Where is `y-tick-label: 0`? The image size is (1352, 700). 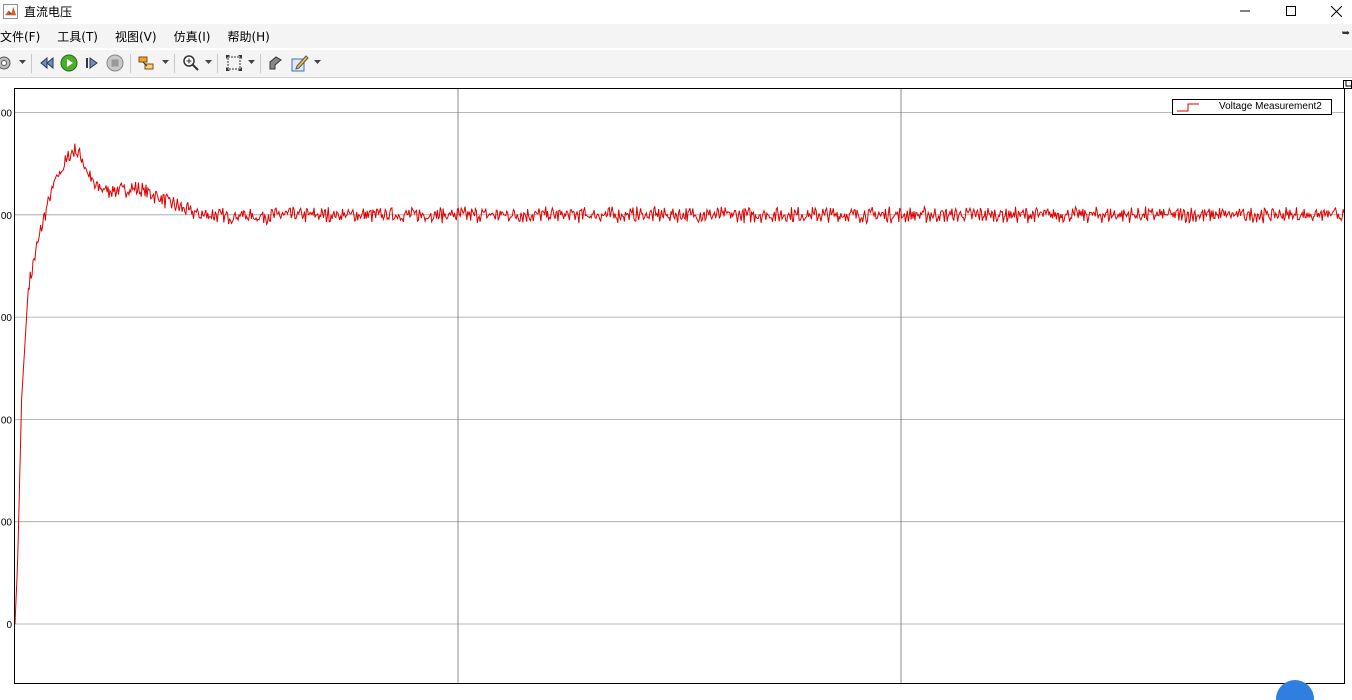
y-tick-label: 0 is located at coordinates (9, 625).